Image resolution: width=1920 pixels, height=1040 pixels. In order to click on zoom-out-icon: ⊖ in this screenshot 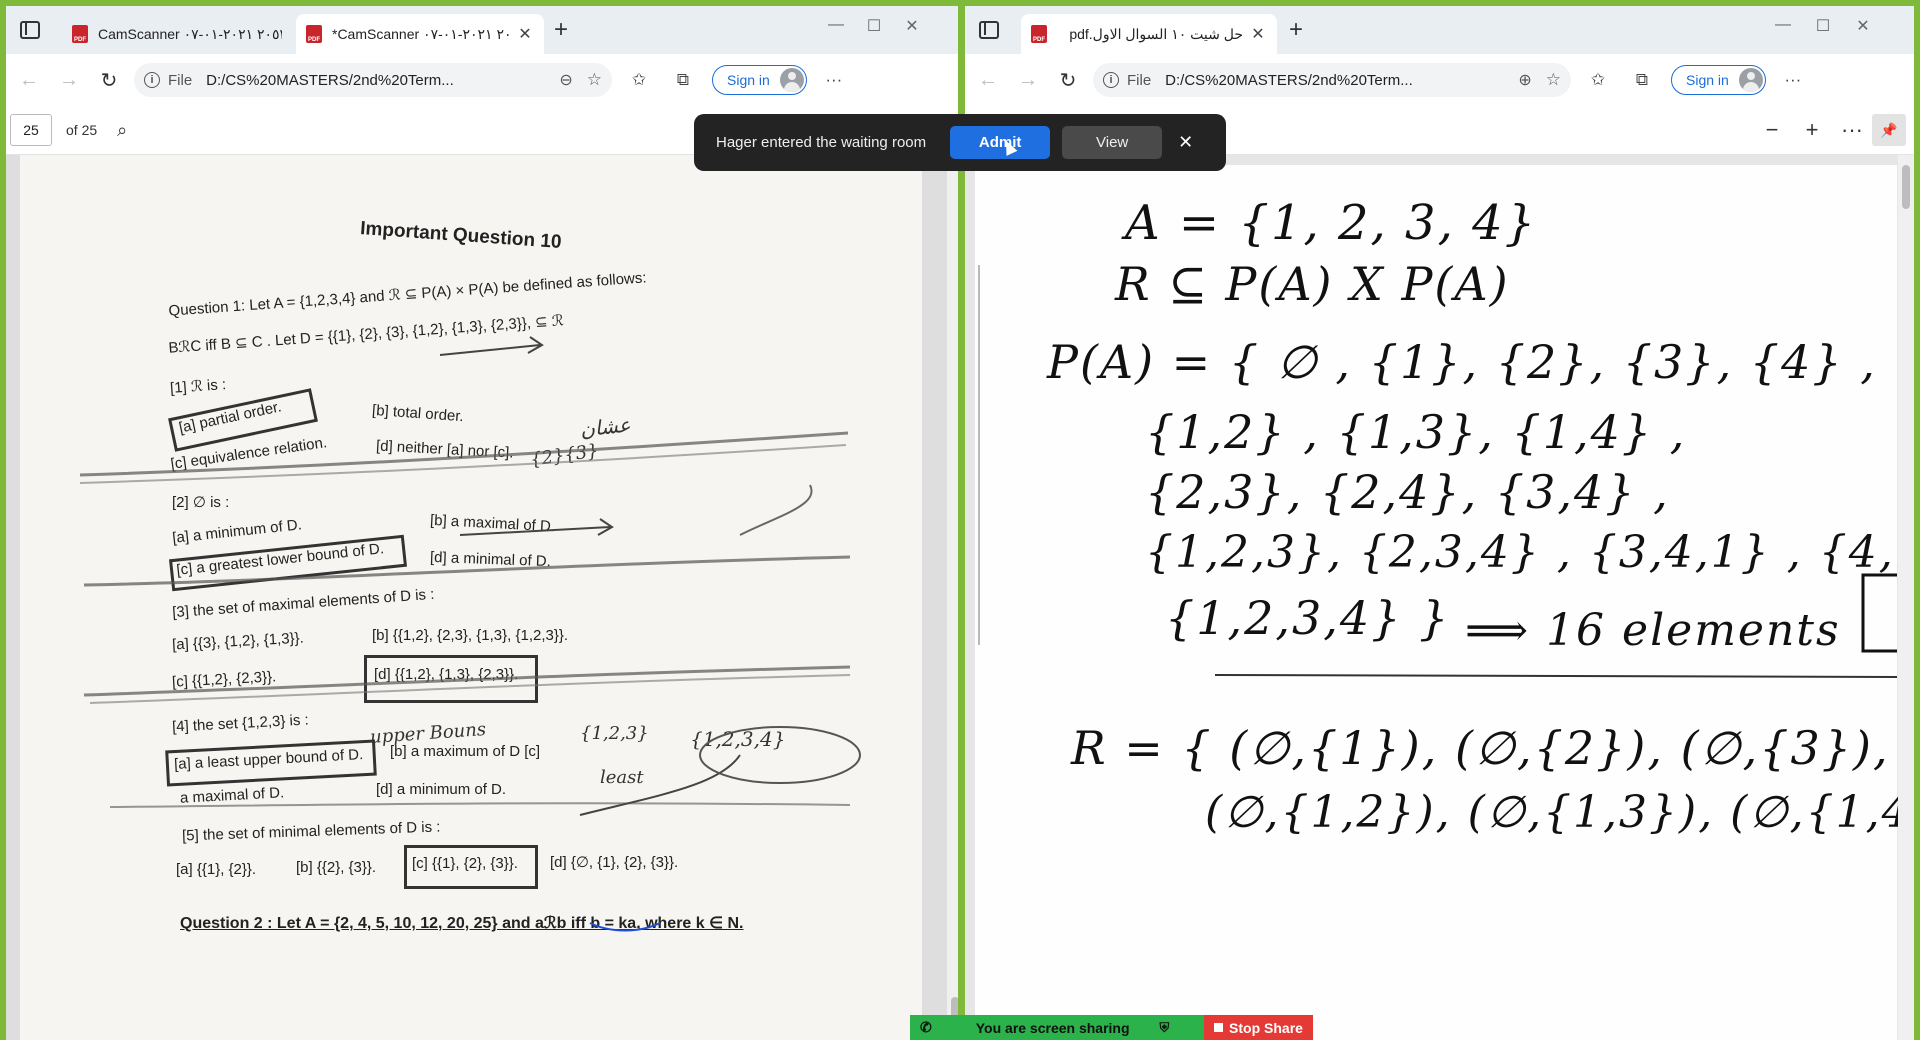, I will do `click(565, 80)`.